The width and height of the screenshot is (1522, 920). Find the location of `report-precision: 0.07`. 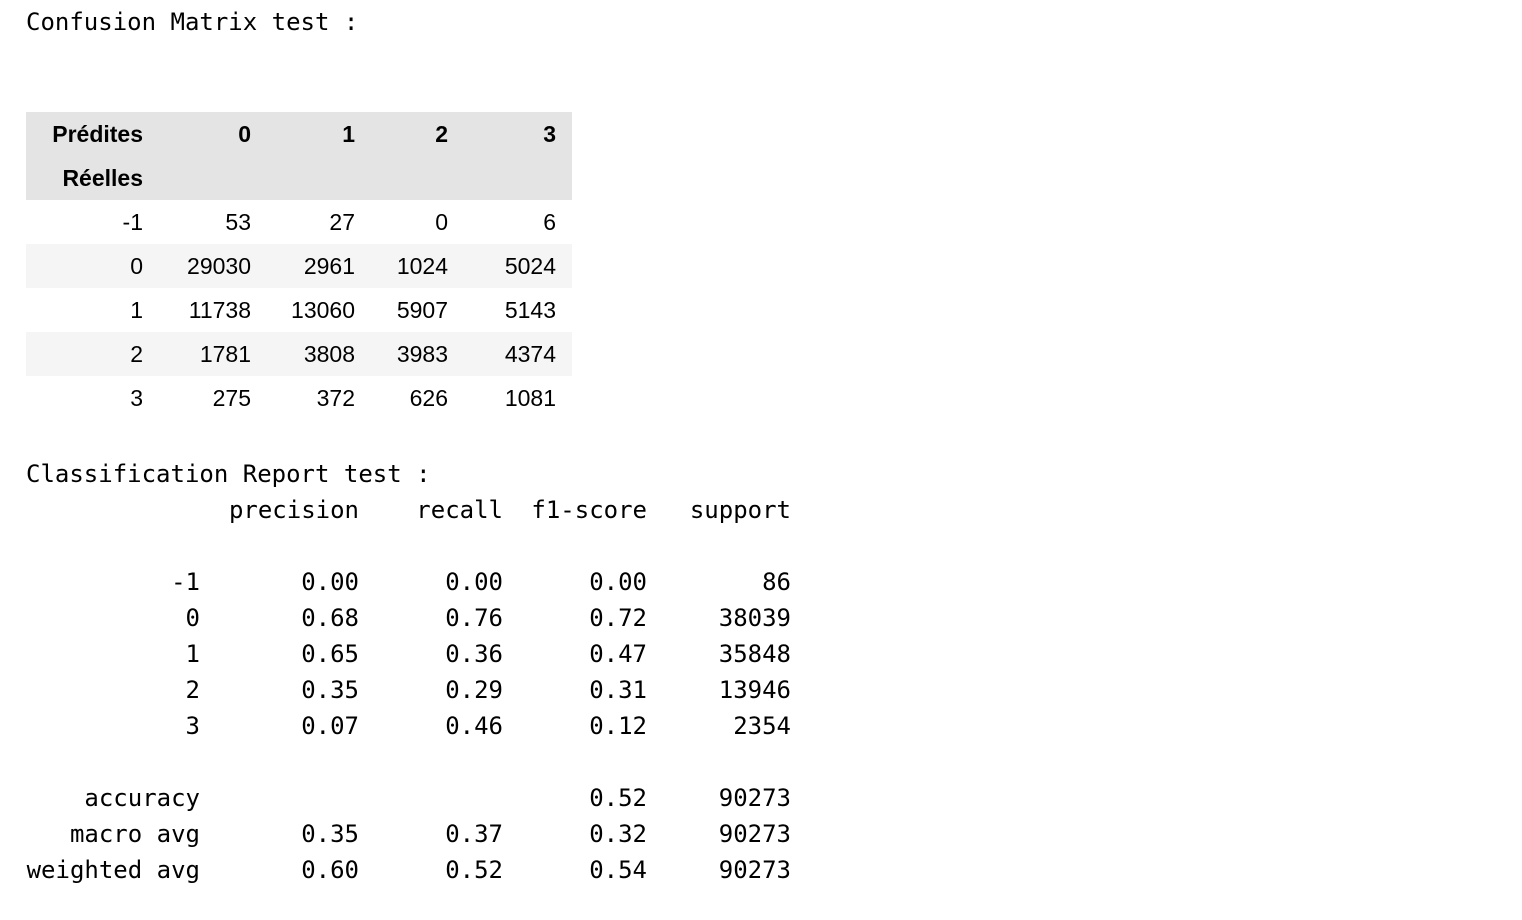

report-precision: 0.07 is located at coordinates (330, 726).